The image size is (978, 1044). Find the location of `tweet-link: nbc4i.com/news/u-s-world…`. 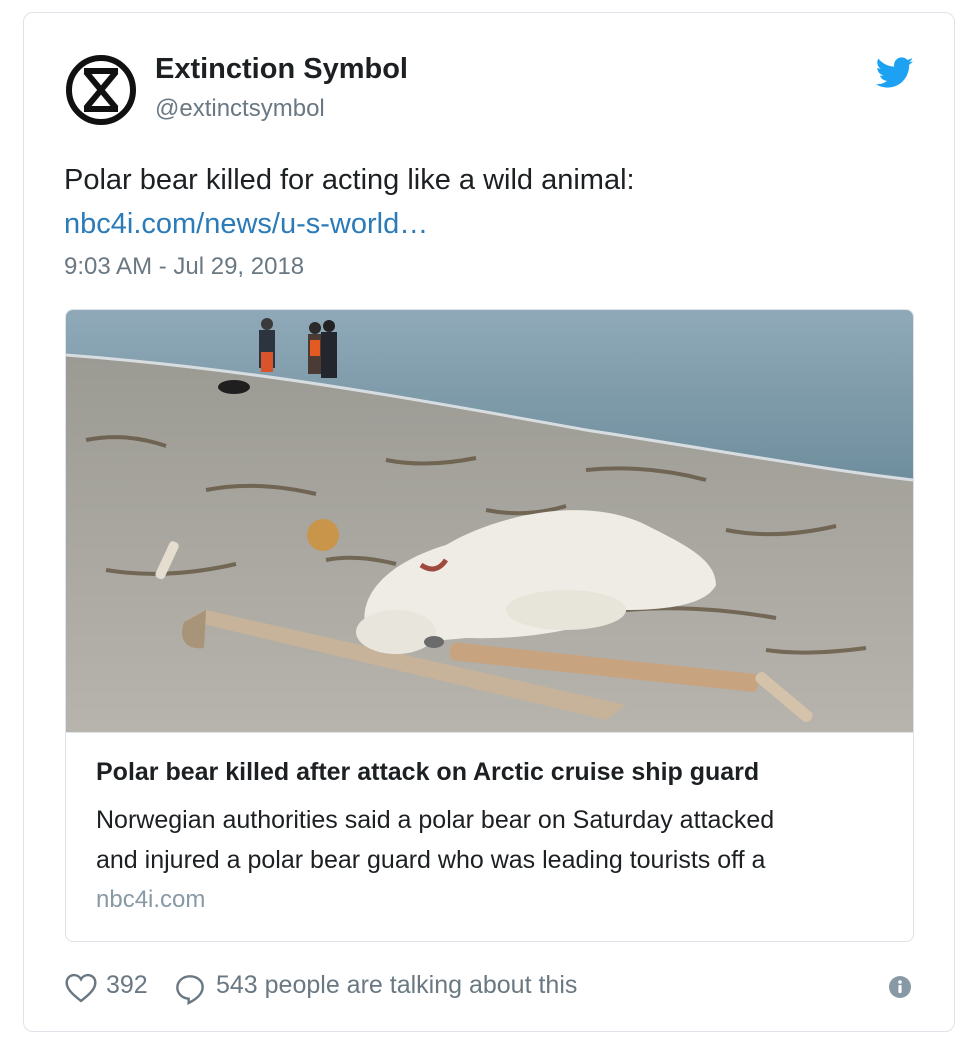

tweet-link: nbc4i.com/news/u-s-world… is located at coordinates (349, 224).